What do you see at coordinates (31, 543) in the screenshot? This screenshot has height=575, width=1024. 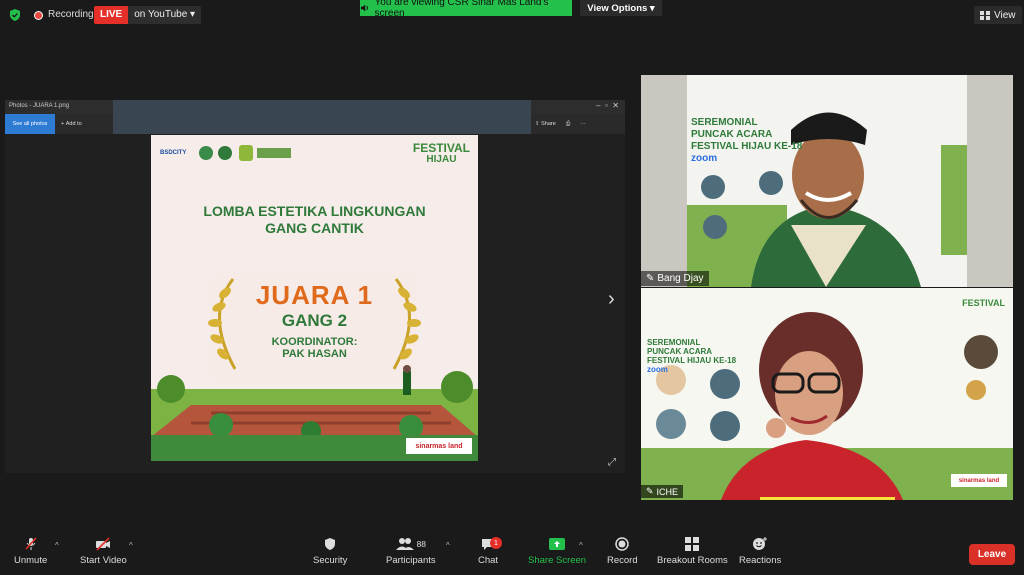 I see `muted-microphone-icon` at bounding box center [31, 543].